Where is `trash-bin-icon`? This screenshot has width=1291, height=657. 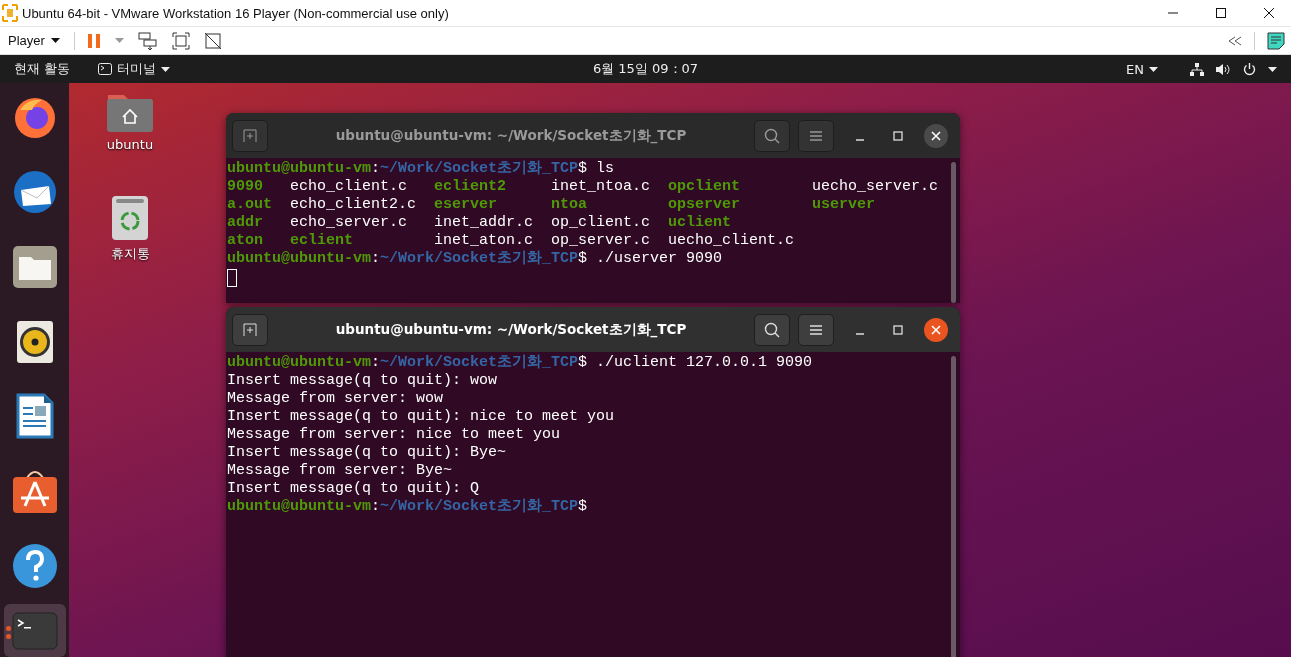
trash-bin-icon is located at coordinates (130, 218).